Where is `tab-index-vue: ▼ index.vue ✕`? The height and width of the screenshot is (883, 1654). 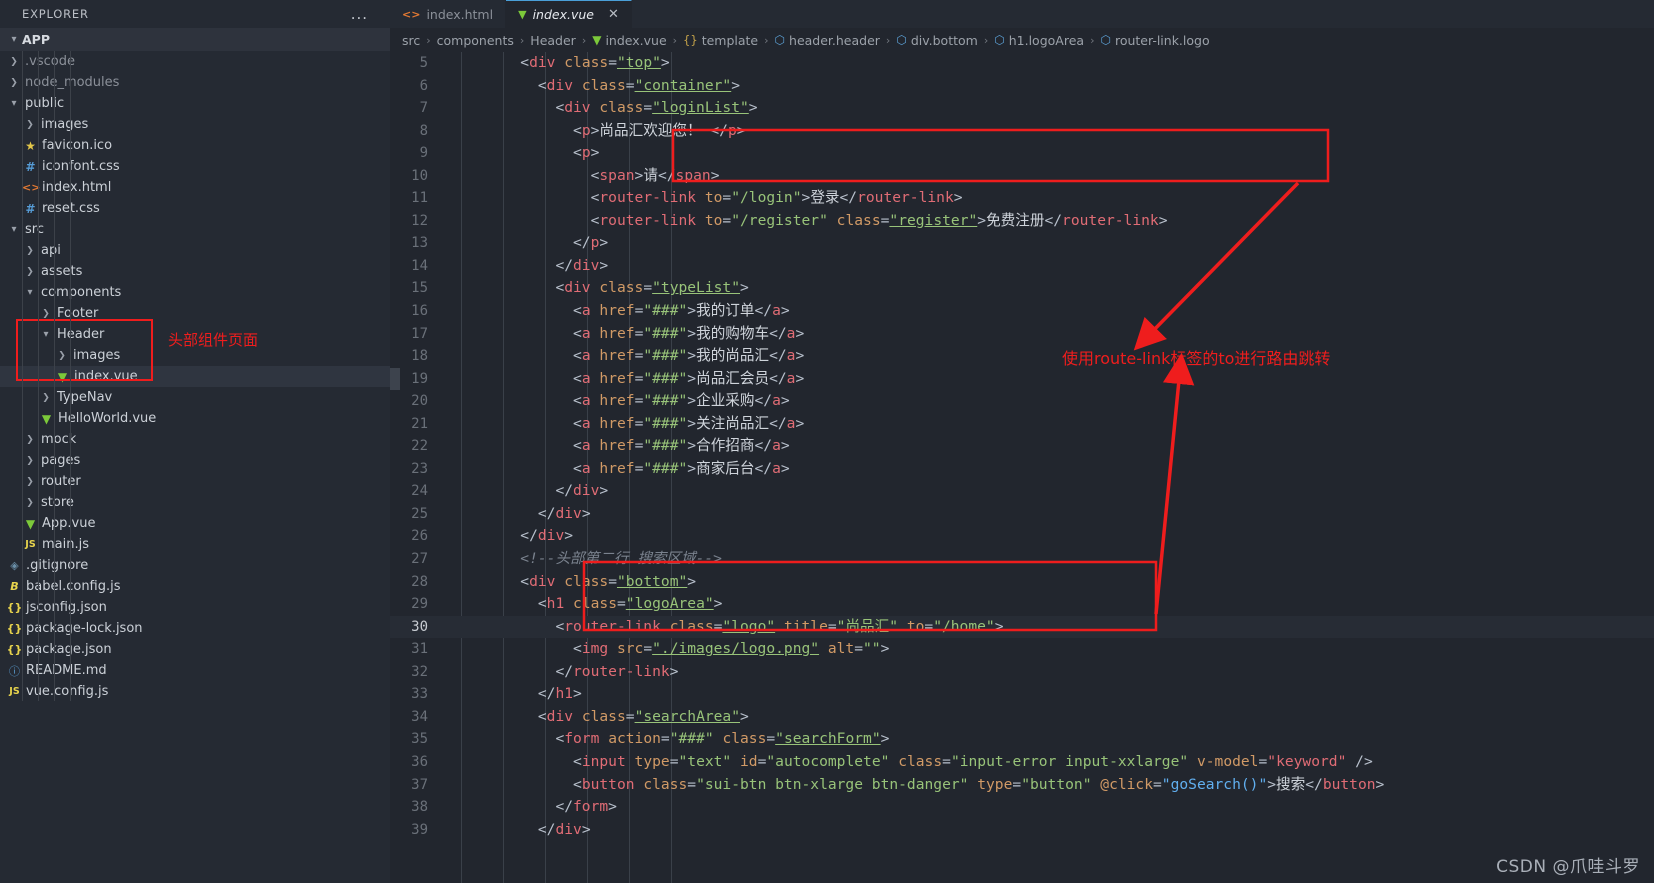
tab-index-vue: ▼ index.vue ✕ is located at coordinates (569, 14).